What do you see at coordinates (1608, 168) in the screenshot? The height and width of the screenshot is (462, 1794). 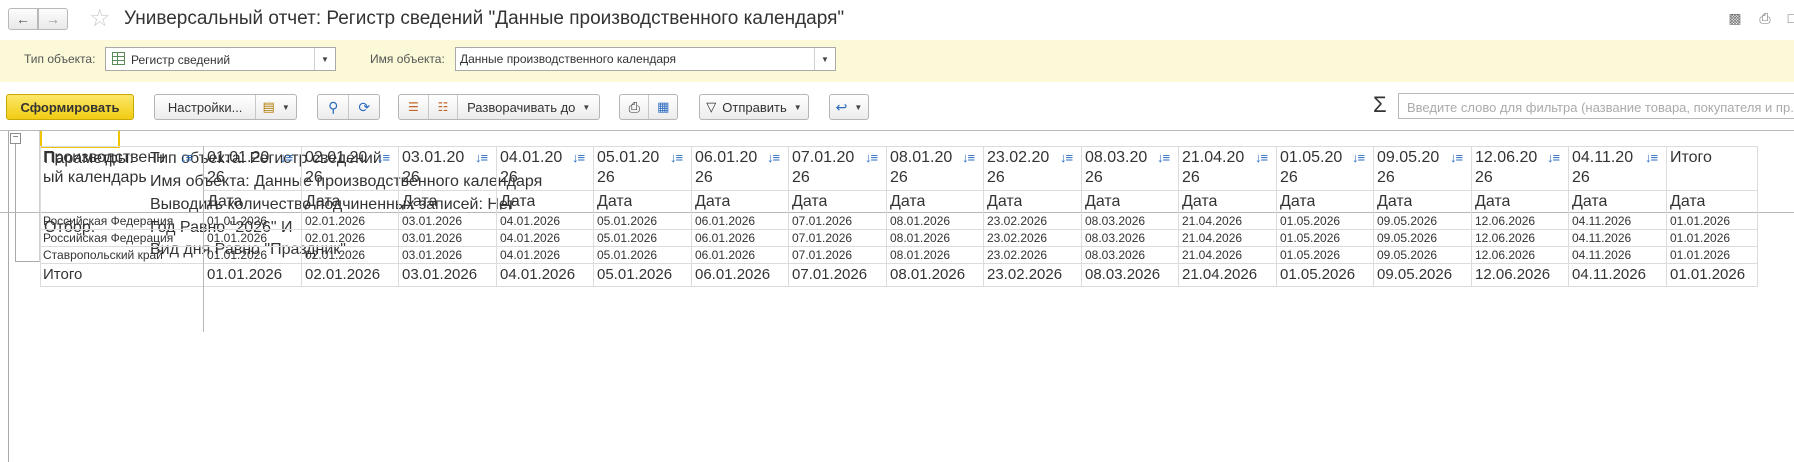 I see `column-header: 04.11.20 26` at bounding box center [1608, 168].